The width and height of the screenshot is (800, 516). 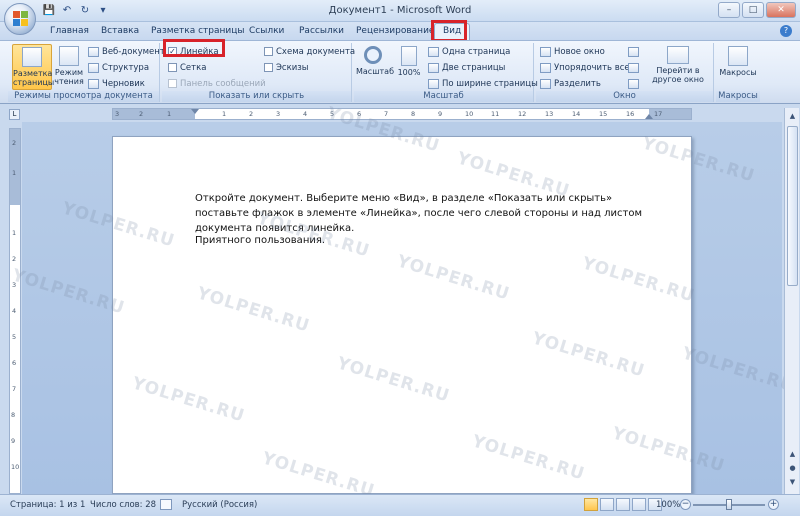 I want to click on one-page-icon, so click(x=433, y=51).